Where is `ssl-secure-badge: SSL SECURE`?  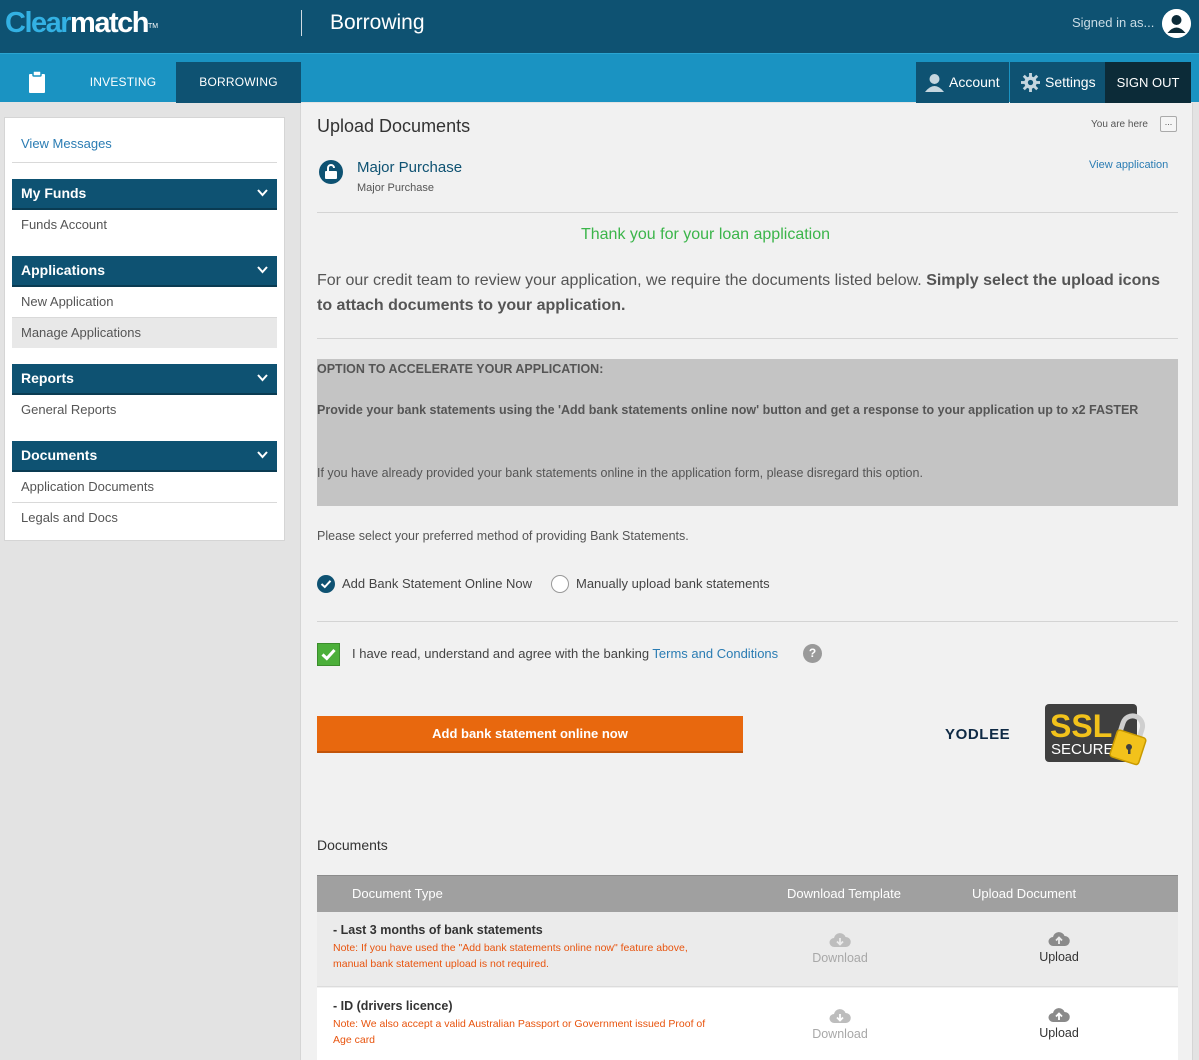 ssl-secure-badge: SSL SECURE is located at coordinates (1106, 736).